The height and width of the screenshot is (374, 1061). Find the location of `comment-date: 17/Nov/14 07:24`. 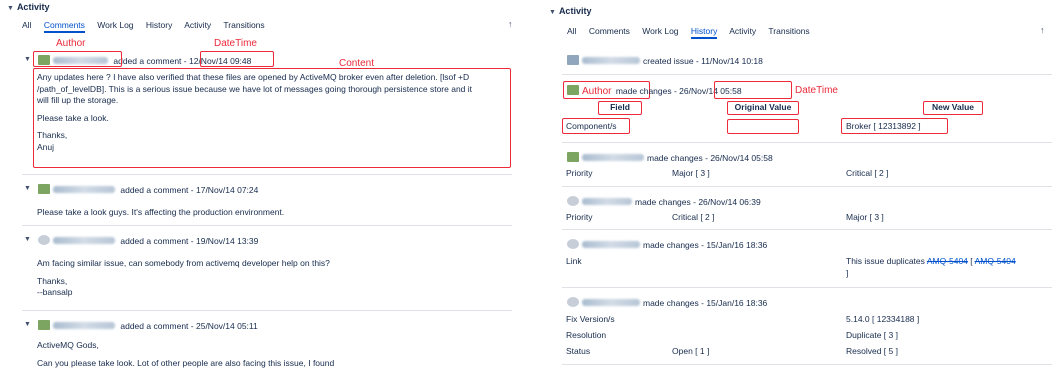

comment-date: 17/Nov/14 07:24 is located at coordinates (227, 190).